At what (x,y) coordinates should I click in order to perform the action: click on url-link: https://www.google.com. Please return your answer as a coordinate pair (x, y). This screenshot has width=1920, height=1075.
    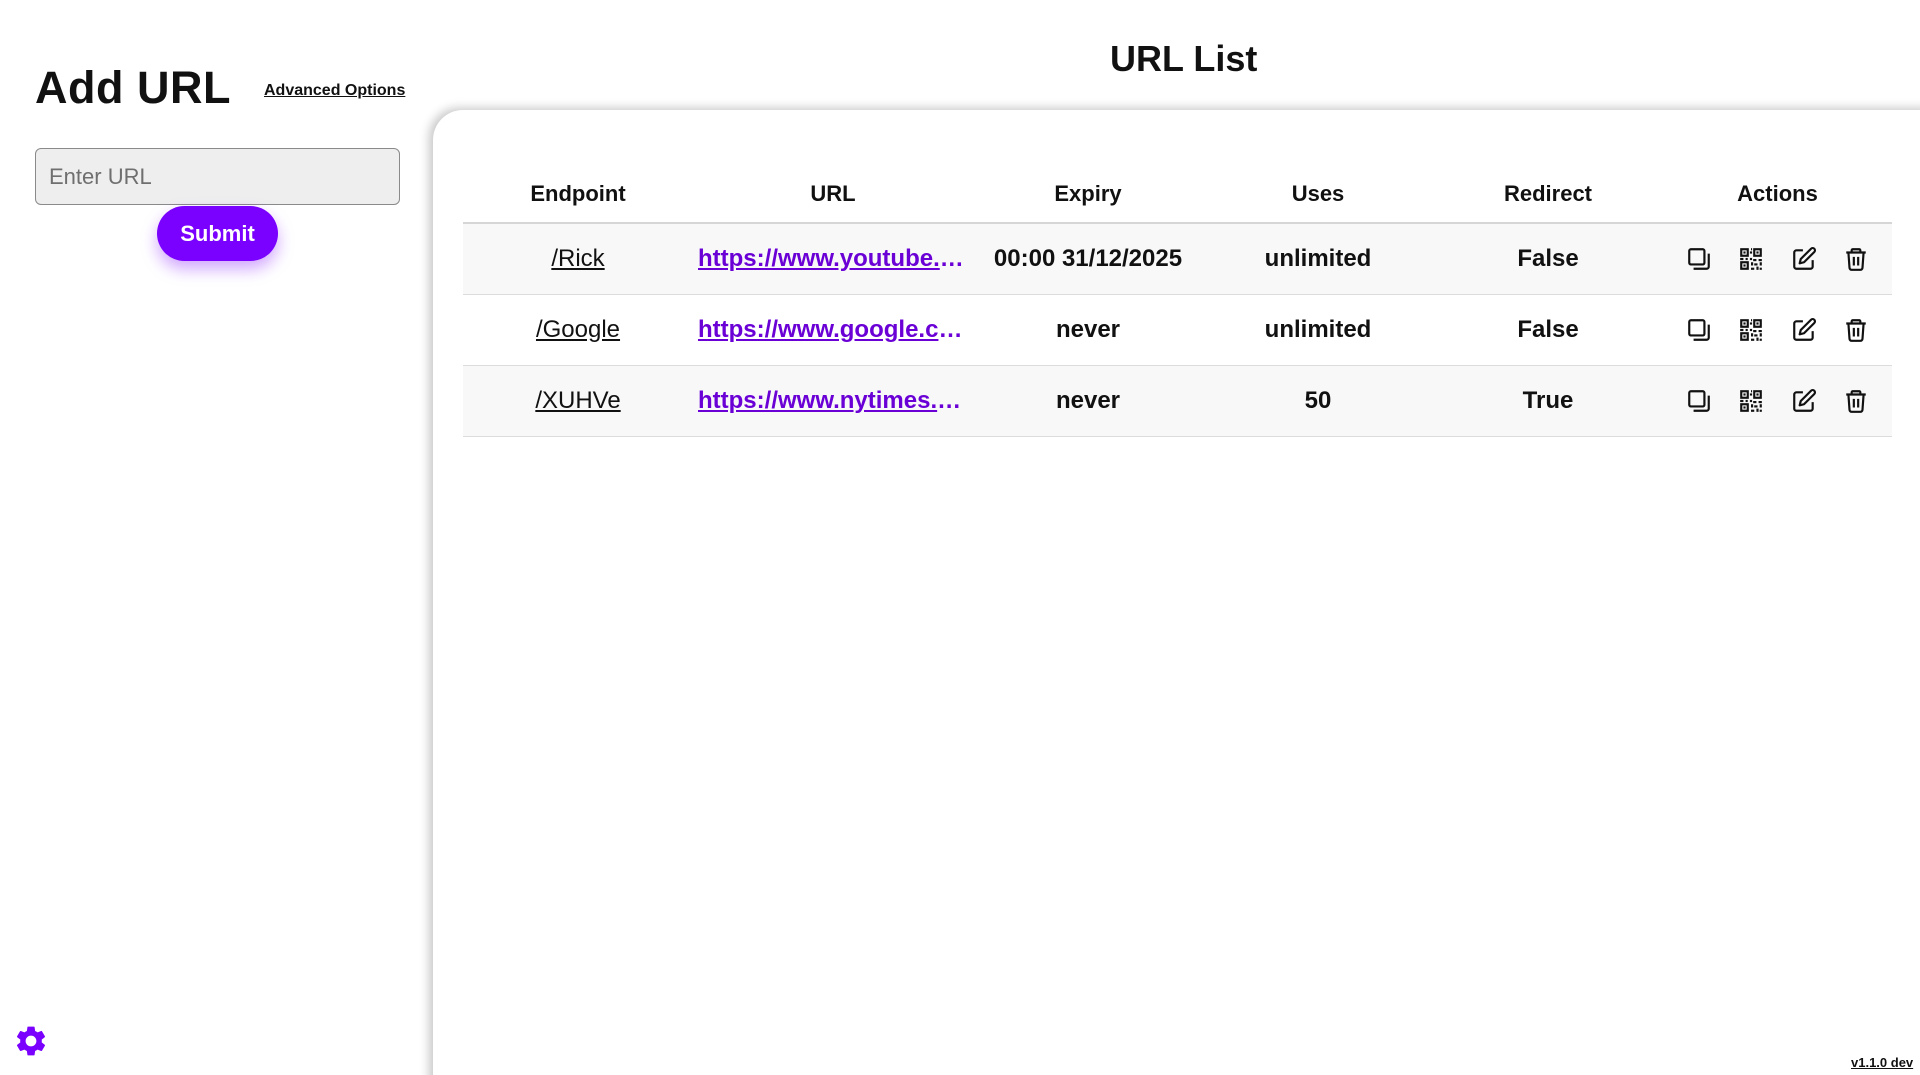
    Looking at the image, I should click on (833, 330).